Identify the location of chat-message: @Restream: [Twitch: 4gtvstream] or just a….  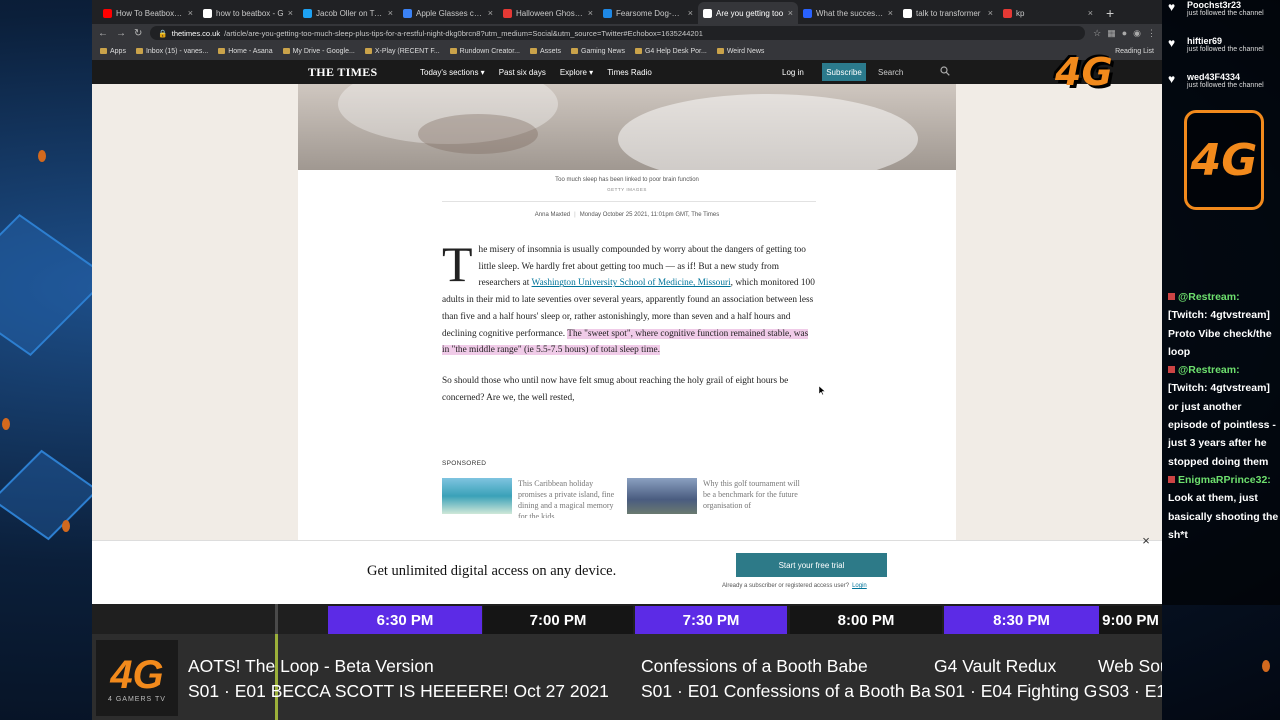
(1224, 416).